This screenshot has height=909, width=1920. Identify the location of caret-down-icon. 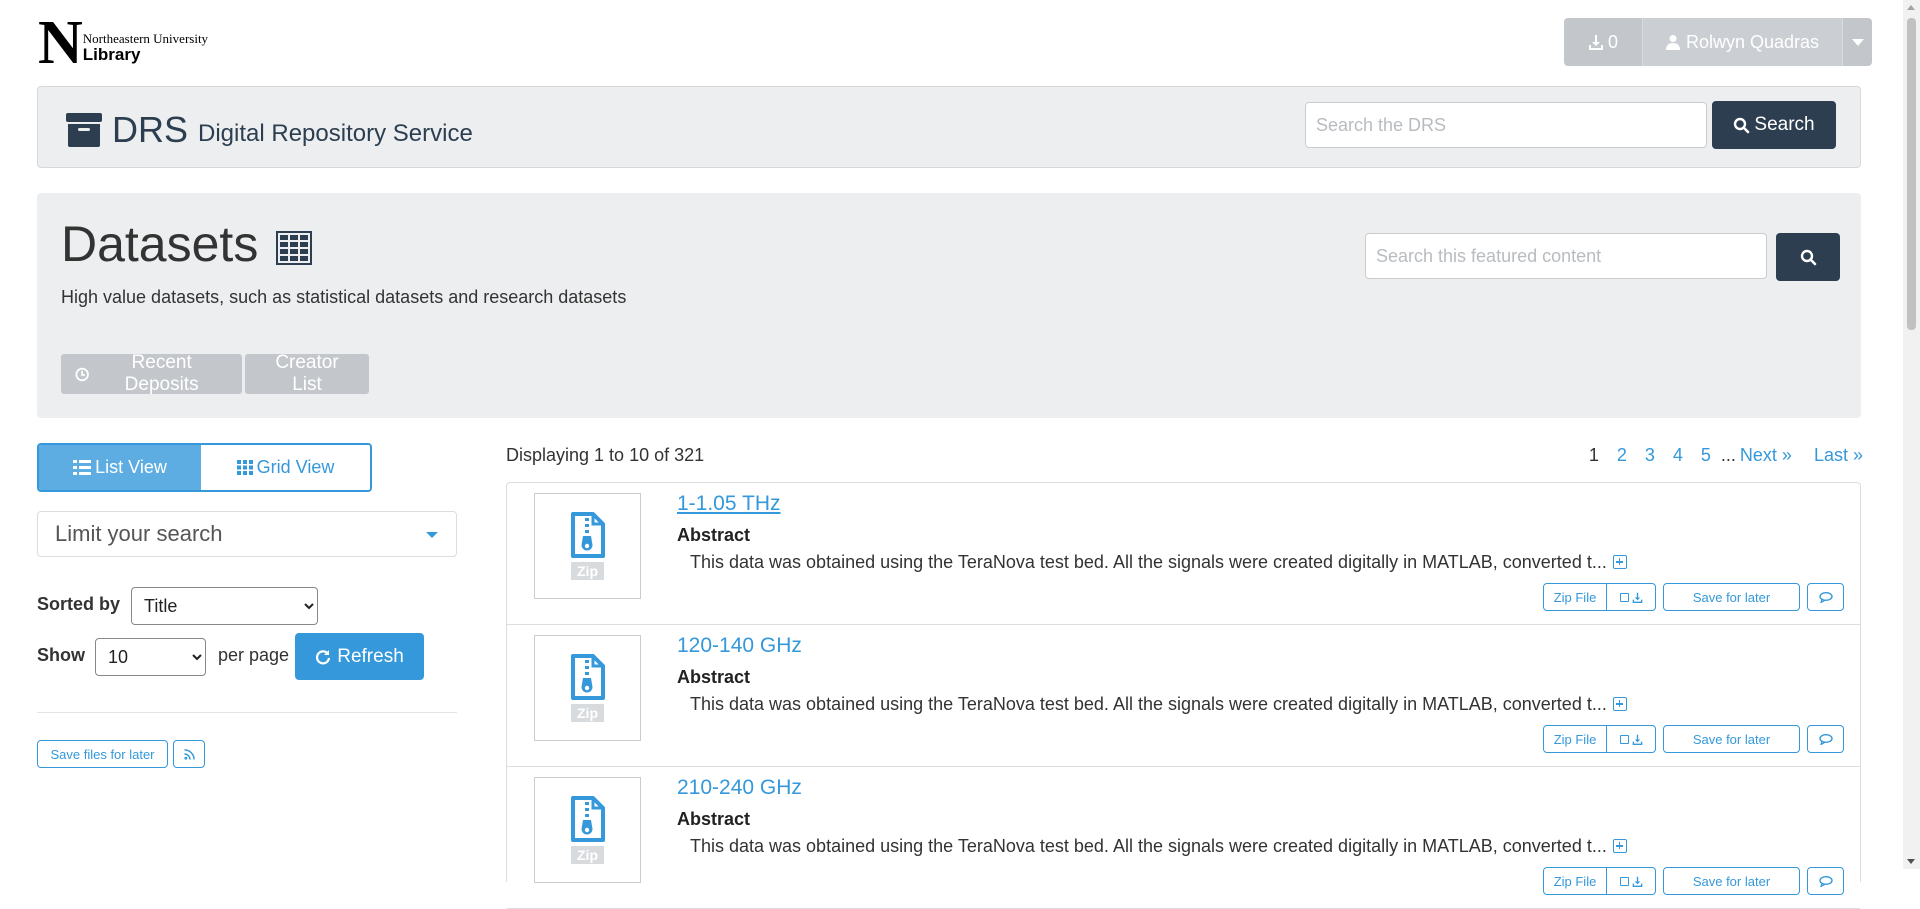
(432, 535).